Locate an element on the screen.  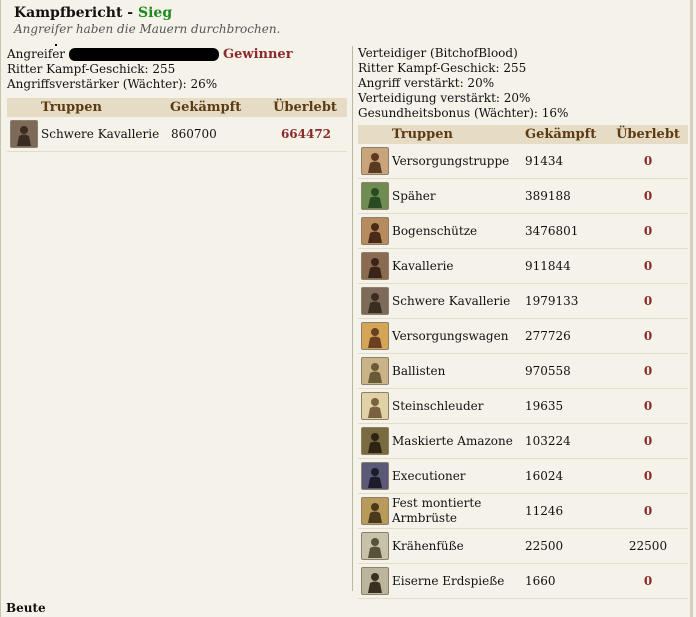
attacker-line: Angreifer Gewinner is located at coordinates (177, 54).